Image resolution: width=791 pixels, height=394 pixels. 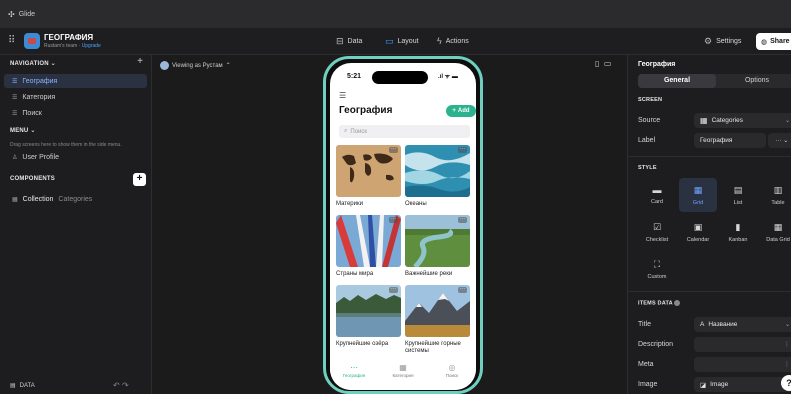 I want to click on style-data-grid: ▦ Data Grid, so click(x=775, y=232).